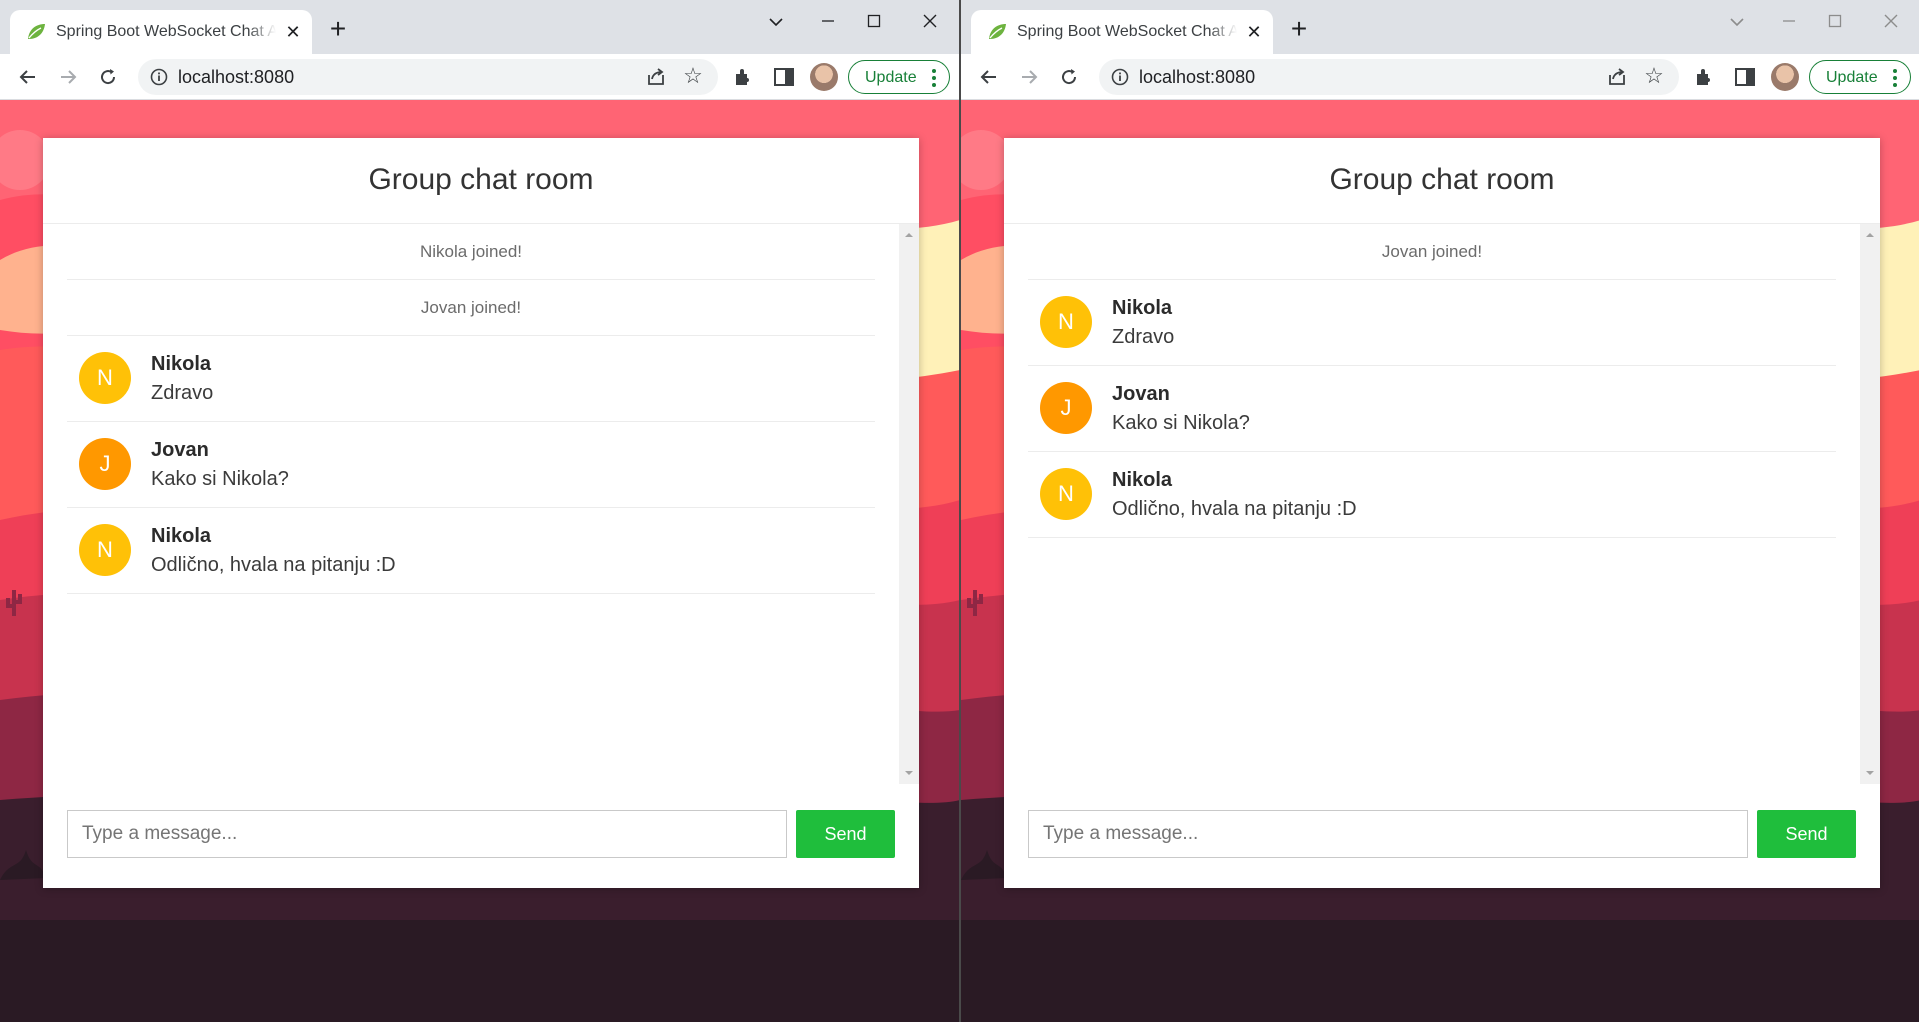  What do you see at coordinates (471, 252) in the screenshot?
I see `join-event: Nikola joined!` at bounding box center [471, 252].